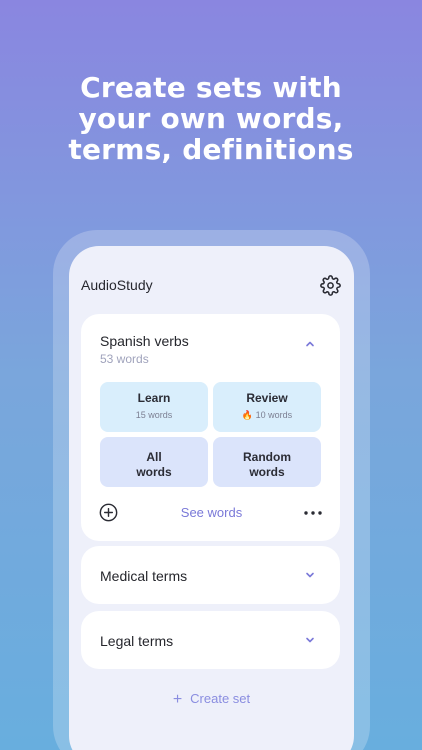 This screenshot has height=750, width=422. What do you see at coordinates (154, 472) in the screenshot?
I see `all-words-label-2: words` at bounding box center [154, 472].